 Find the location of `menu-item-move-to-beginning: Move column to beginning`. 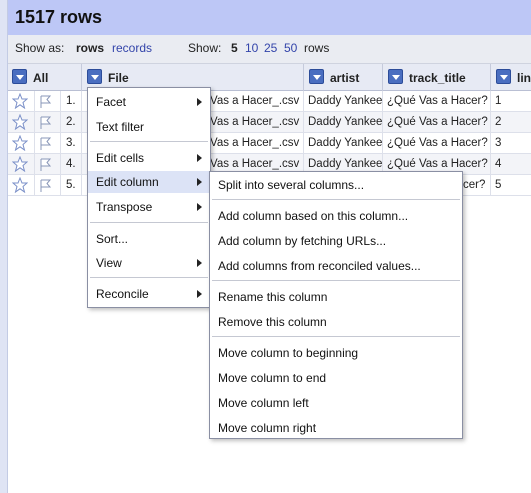

menu-item-move-to-beginning: Move column to beginning is located at coordinates (336, 353).